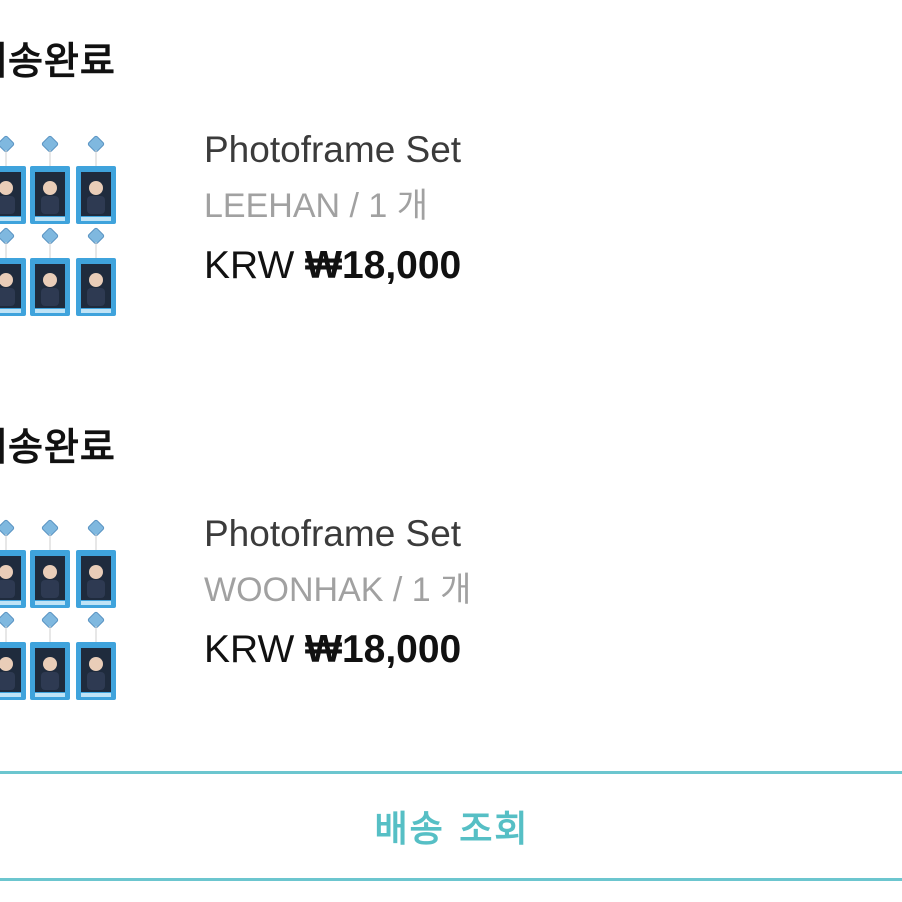 This screenshot has width=902, height=902. What do you see at coordinates (338, 590) in the screenshot?
I see `product-option: WOONHAK / 1 개` at bounding box center [338, 590].